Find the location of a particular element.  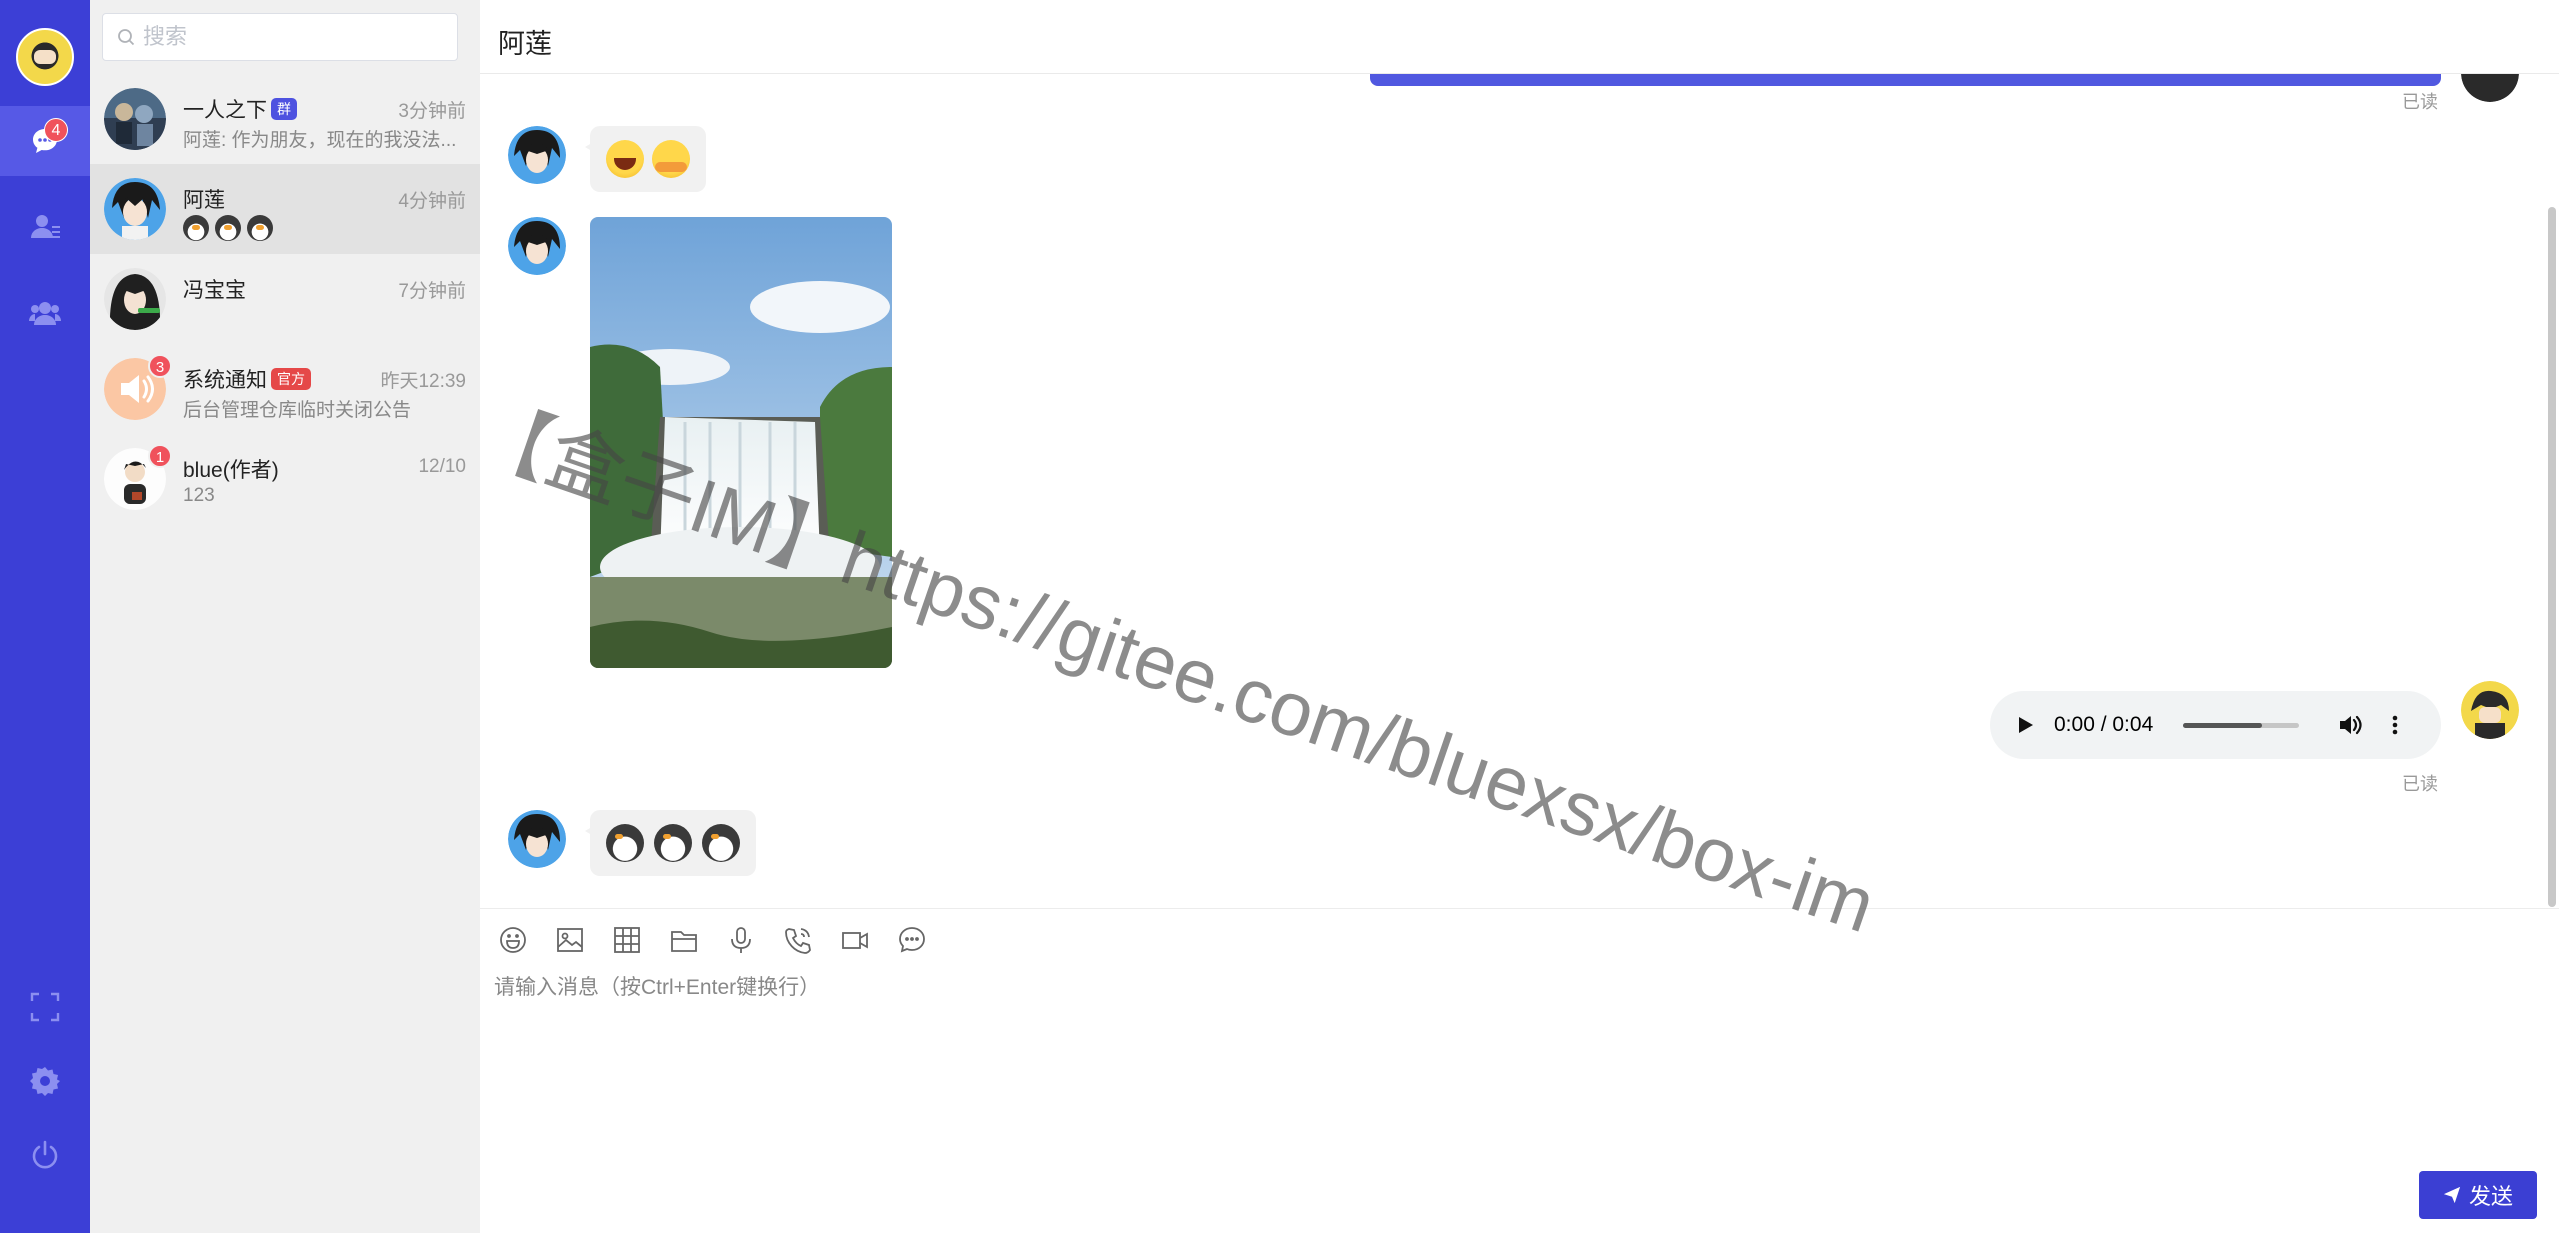

official-tag: 官方 is located at coordinates (291, 379).